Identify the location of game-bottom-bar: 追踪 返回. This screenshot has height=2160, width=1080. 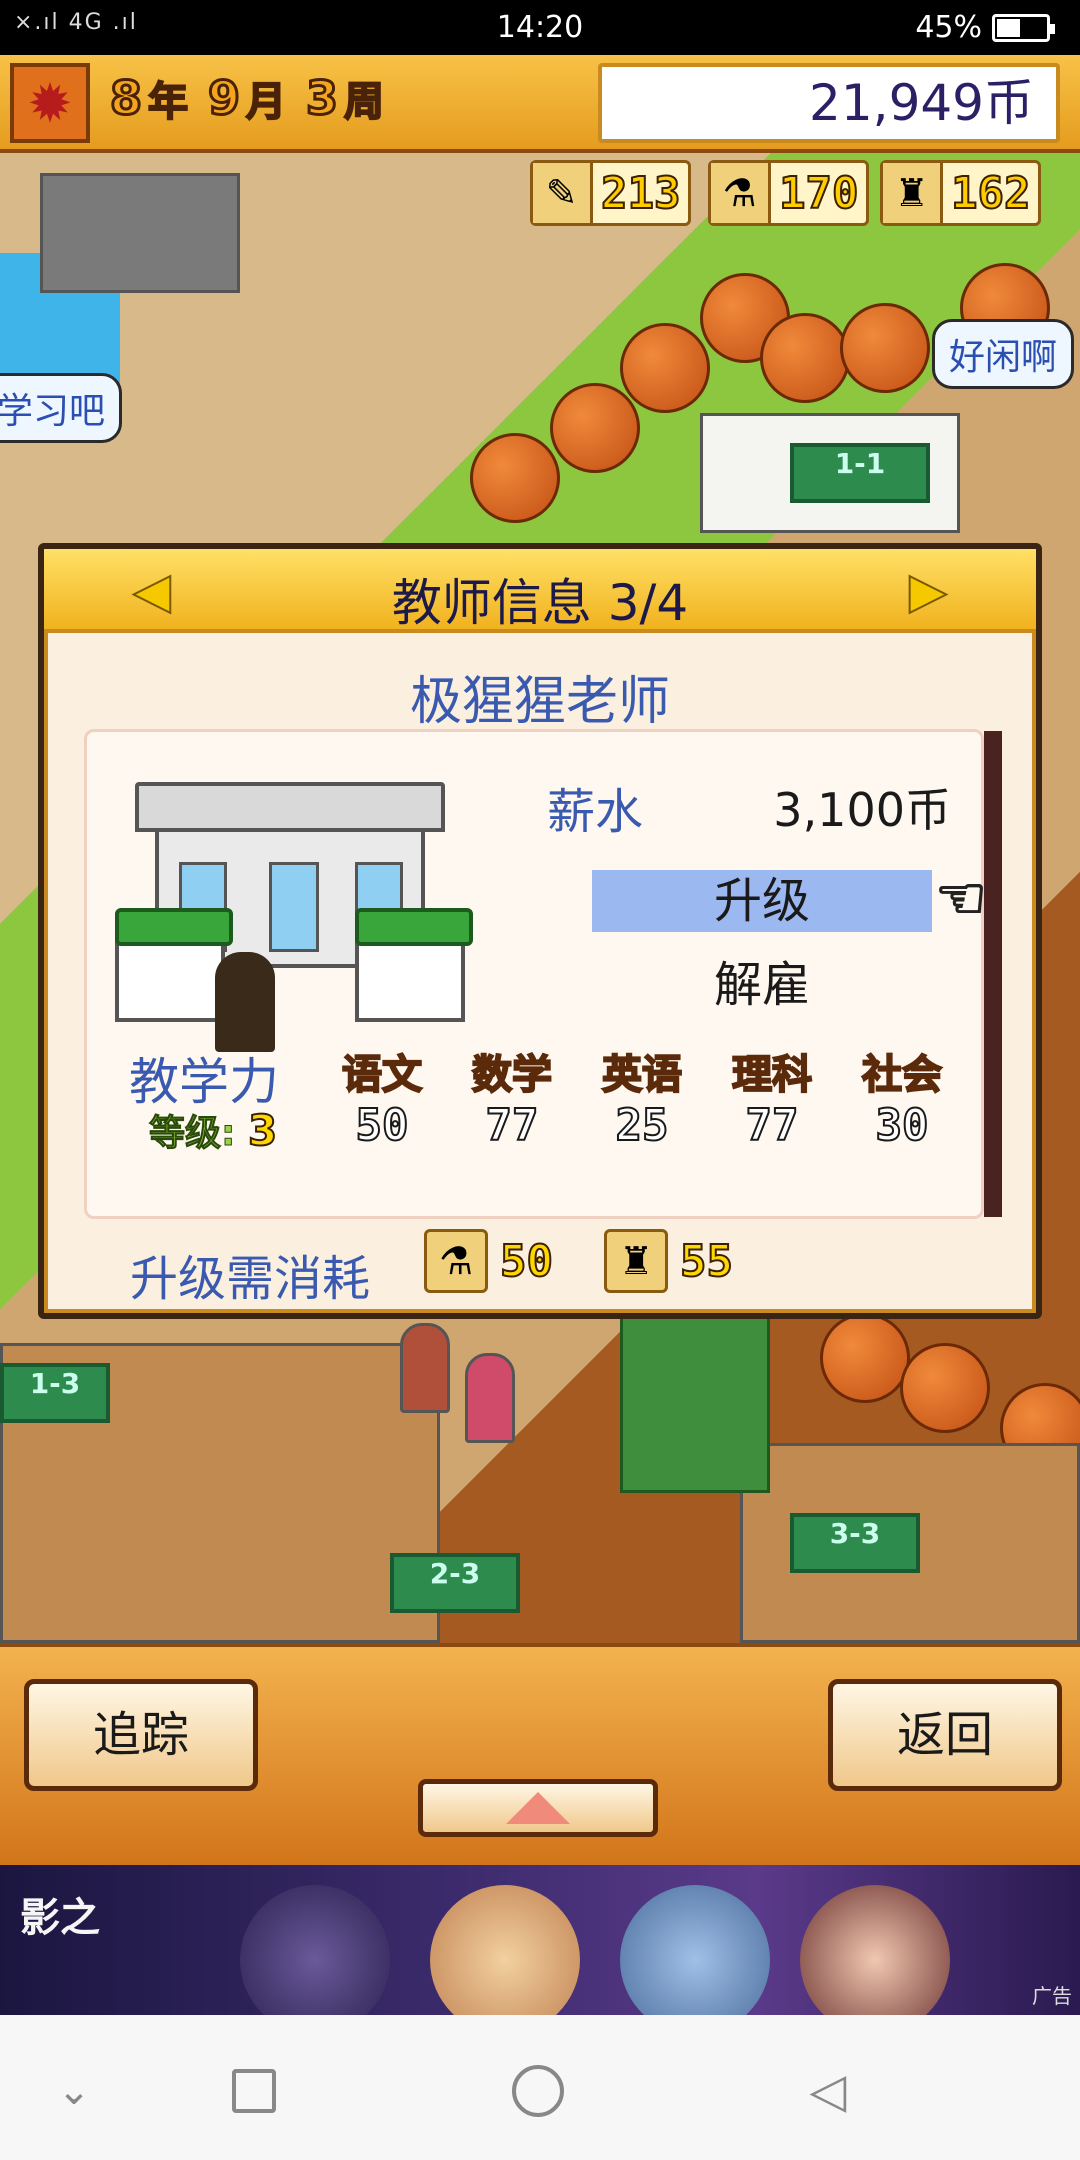
(540, 1754).